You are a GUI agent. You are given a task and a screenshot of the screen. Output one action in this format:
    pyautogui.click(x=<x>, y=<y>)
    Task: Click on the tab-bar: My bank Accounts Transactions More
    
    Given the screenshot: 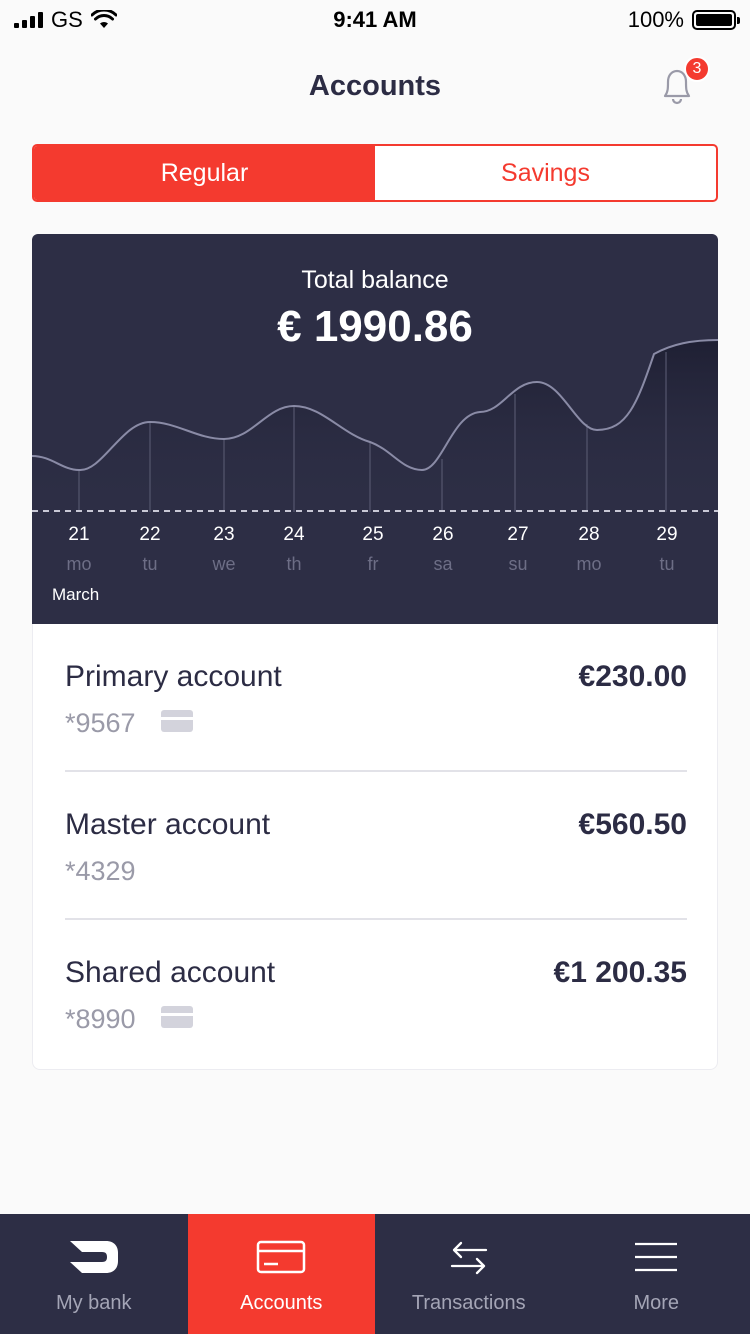 What is the action you would take?
    pyautogui.click(x=375, y=1274)
    